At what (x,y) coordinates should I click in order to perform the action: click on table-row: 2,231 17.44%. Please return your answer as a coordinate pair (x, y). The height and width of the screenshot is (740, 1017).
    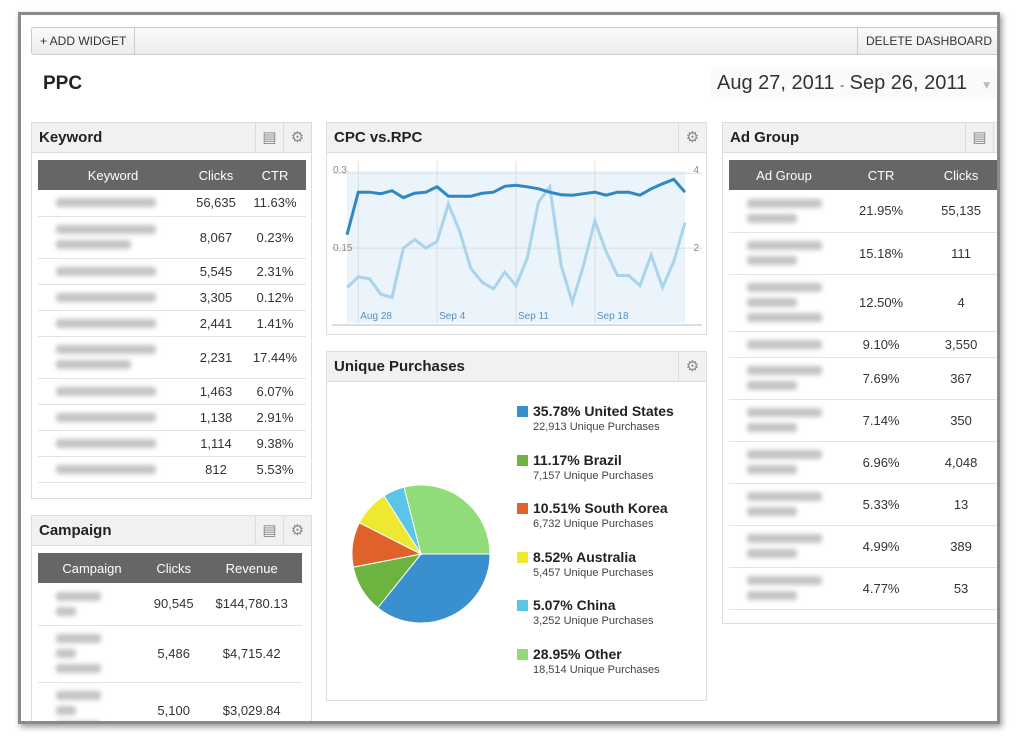
    Looking at the image, I should click on (172, 357).